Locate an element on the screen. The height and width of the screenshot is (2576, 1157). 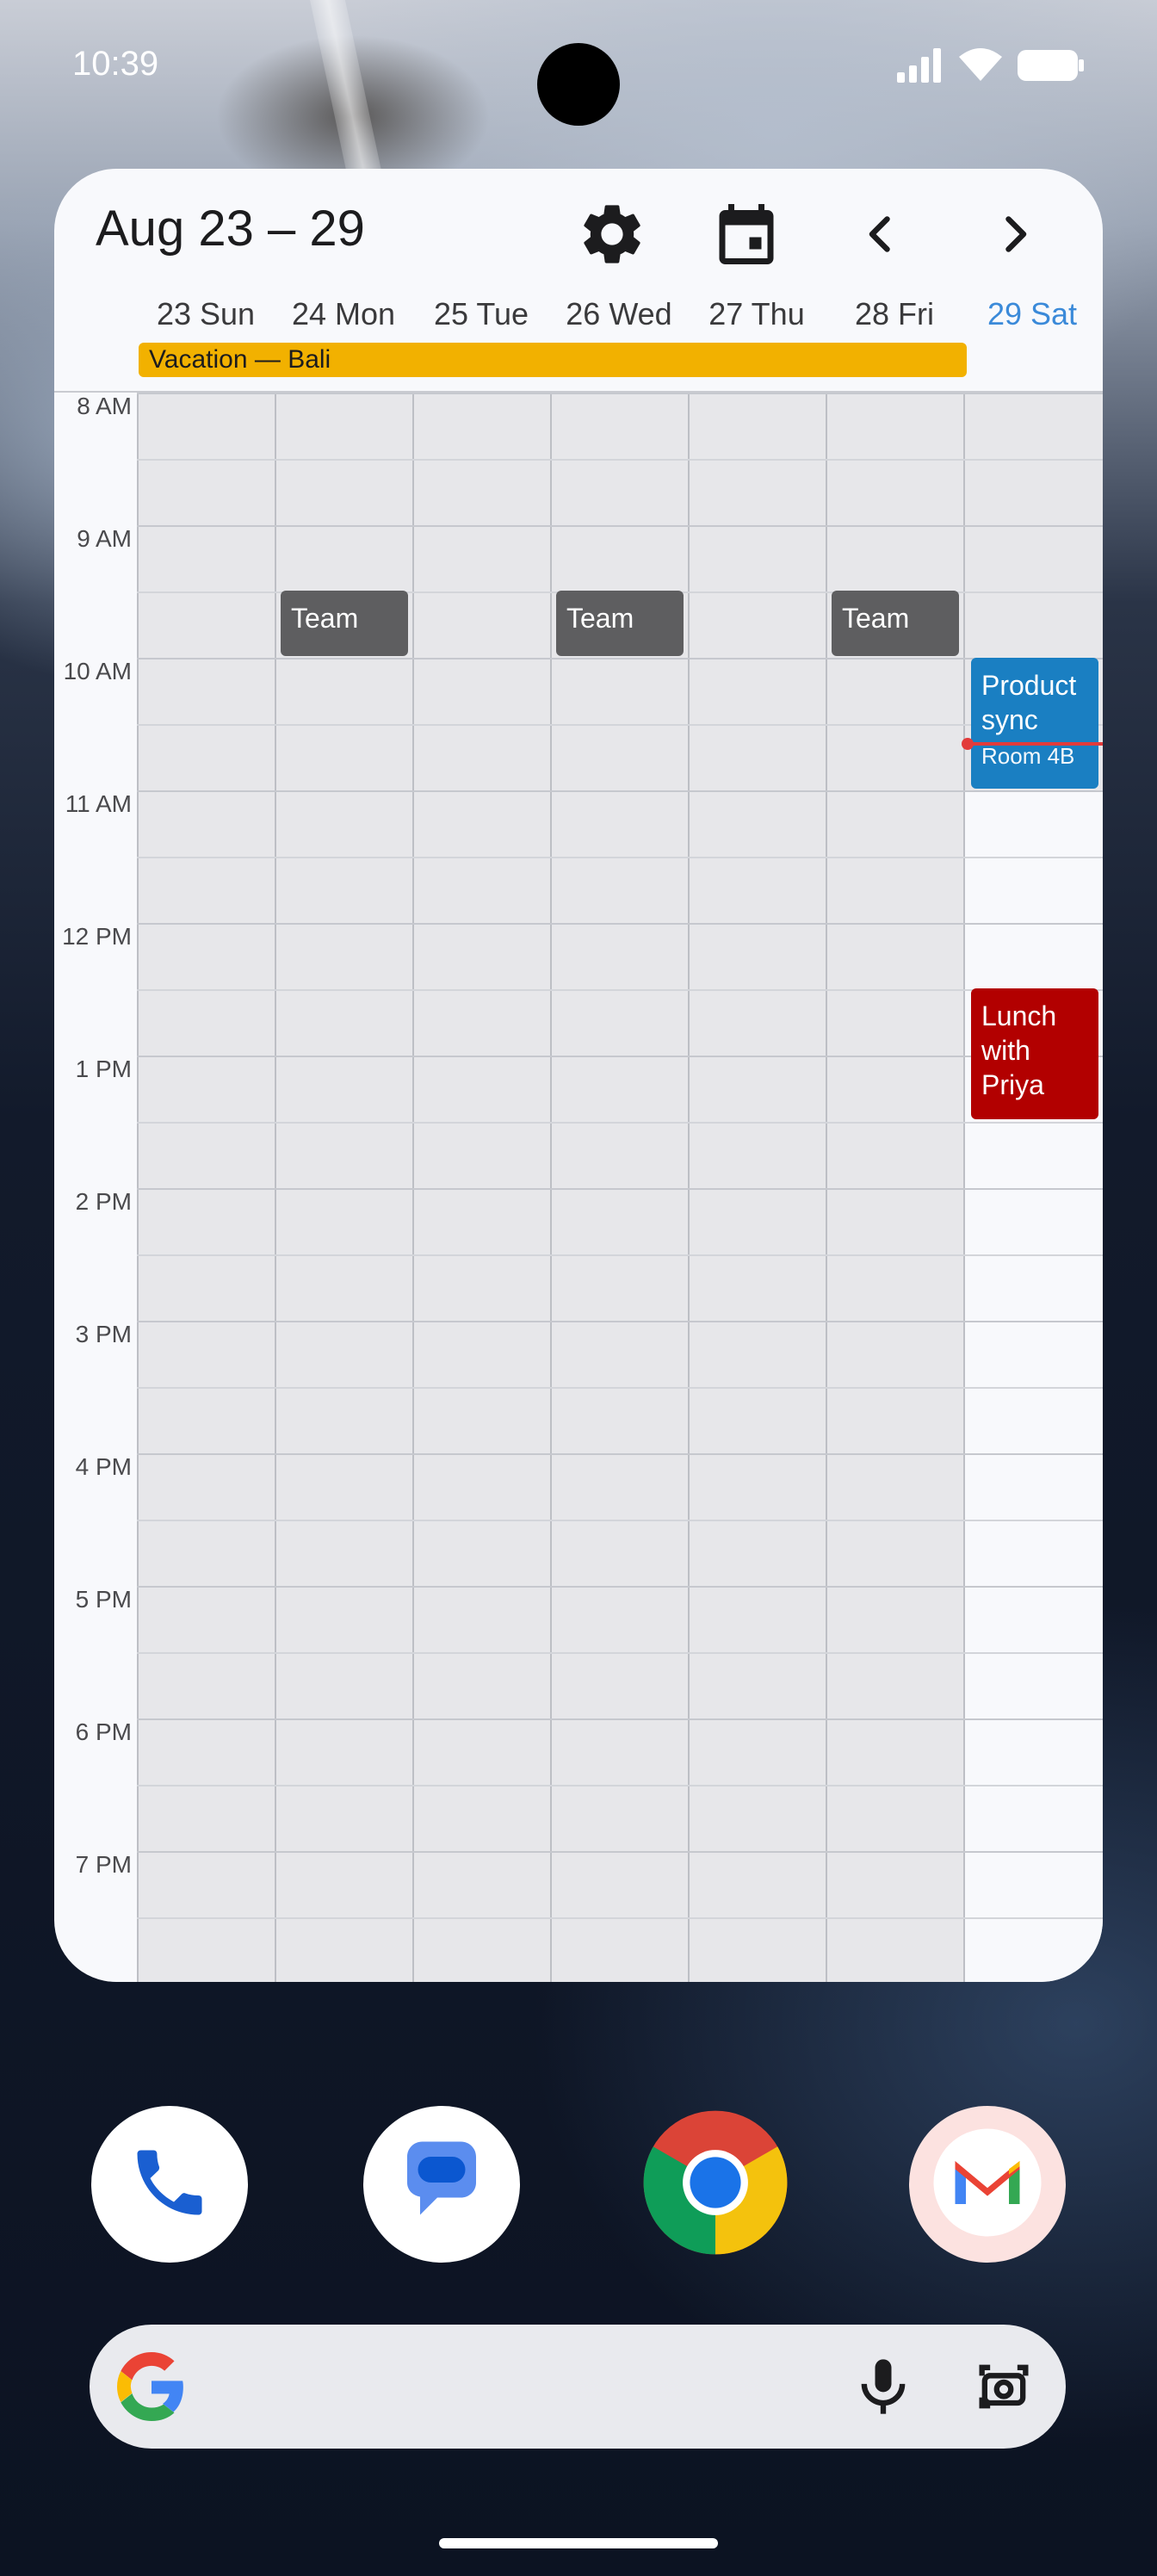
event-location: Room 4B is located at coordinates (1028, 756).